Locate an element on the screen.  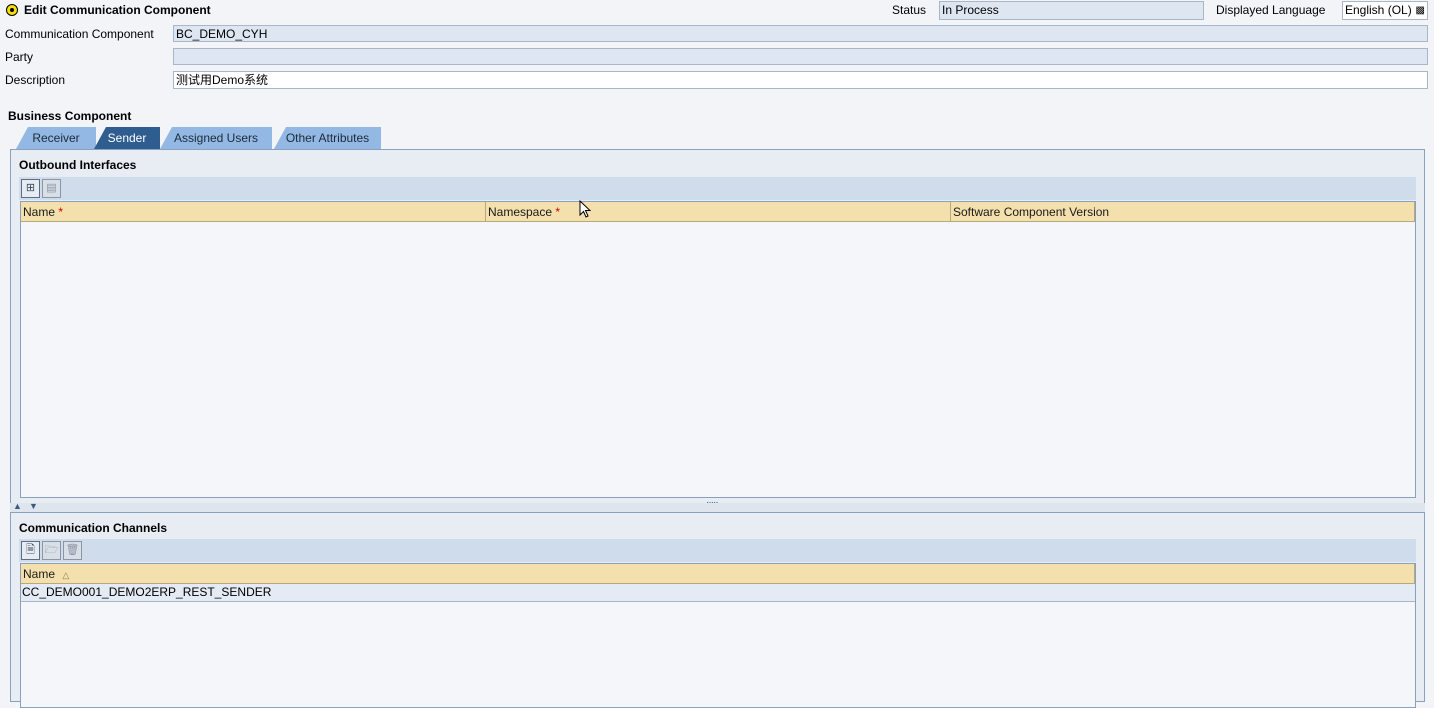
column-header-name: Name * is located at coordinates (253, 212).